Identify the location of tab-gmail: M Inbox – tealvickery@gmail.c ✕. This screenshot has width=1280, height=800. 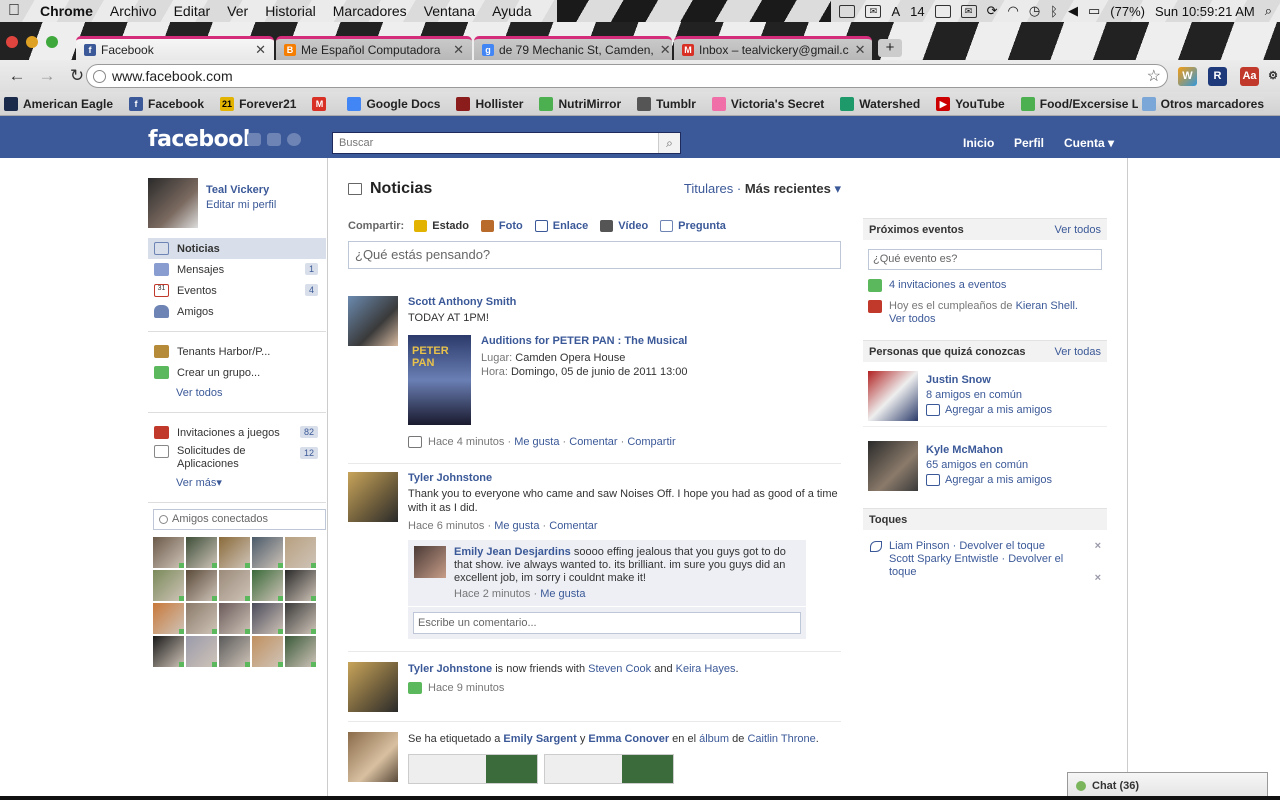
(773, 48).